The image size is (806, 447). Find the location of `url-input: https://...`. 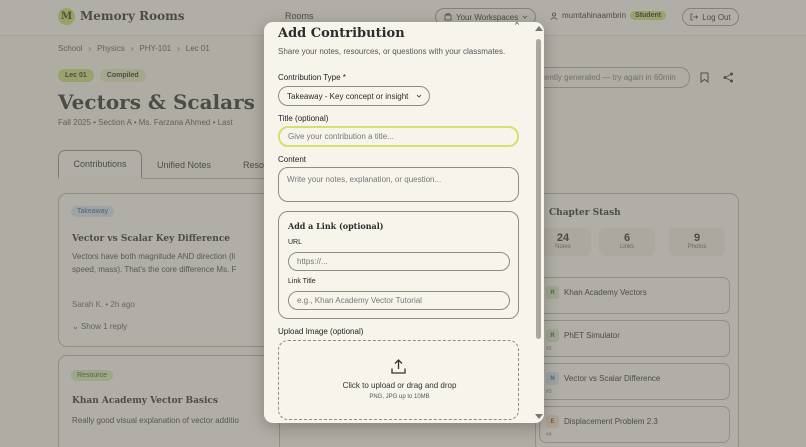

url-input: https://... is located at coordinates (399, 261).